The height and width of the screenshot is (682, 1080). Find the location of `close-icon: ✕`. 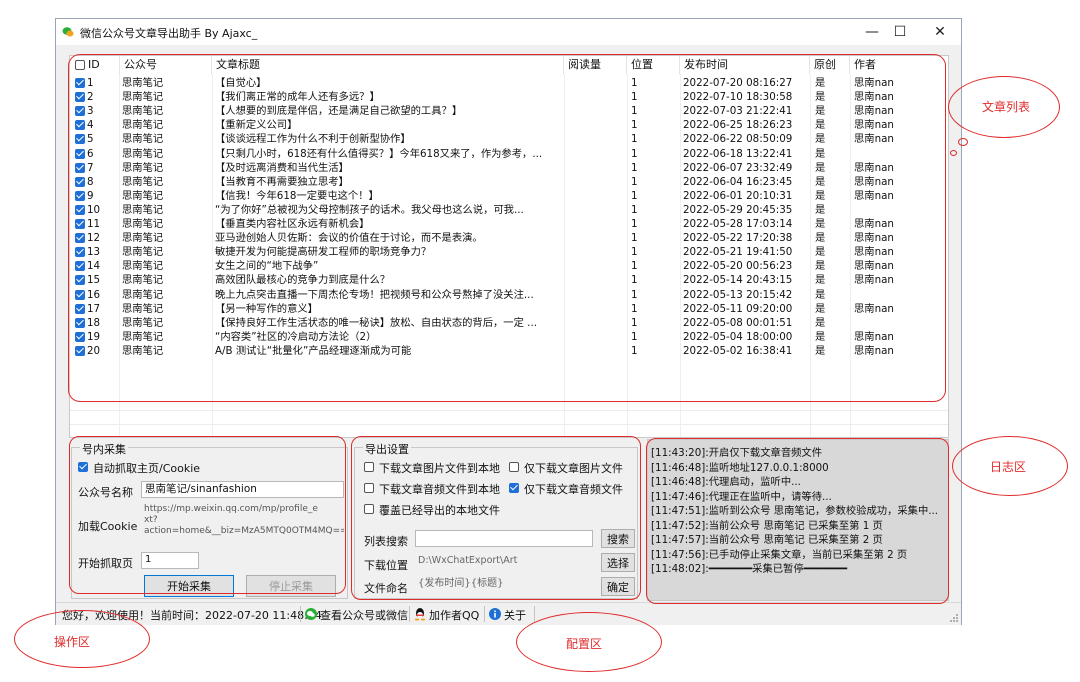

close-icon: ✕ is located at coordinates (940, 32).